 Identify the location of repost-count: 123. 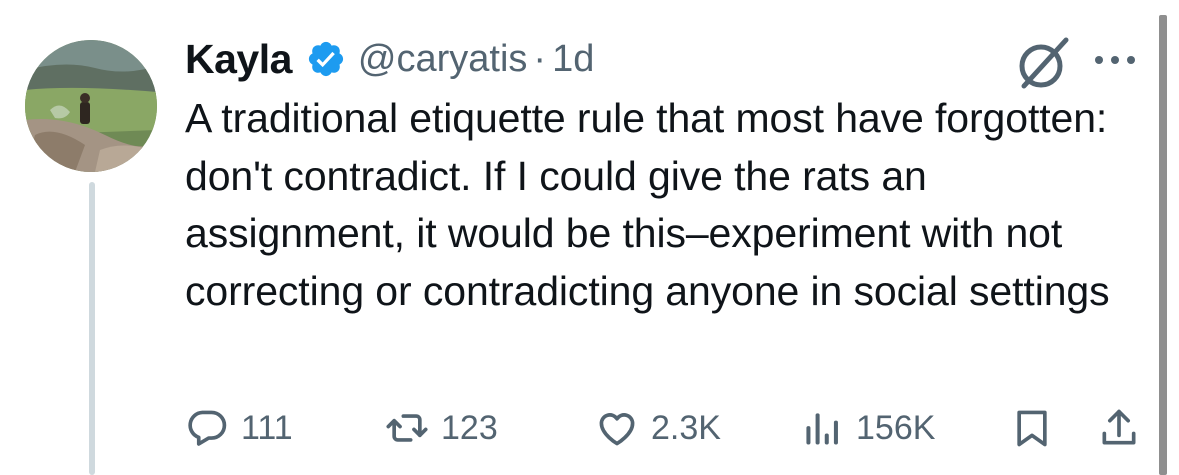
(469, 427).